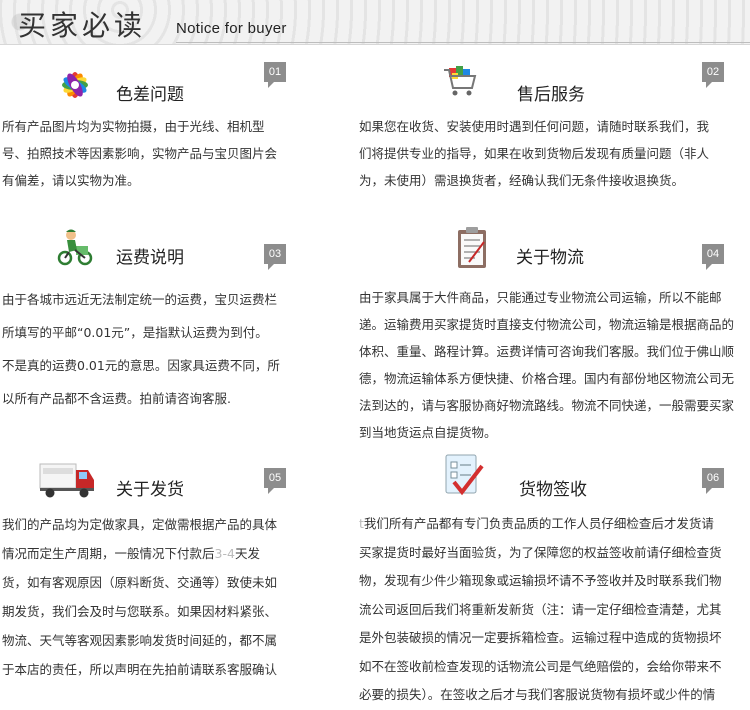 This screenshot has height=710, width=750. What do you see at coordinates (540, 552) in the screenshot?
I see `body-line: 买家提货时最好当面验货，为了保障您的权益签收前请仔细检查货` at bounding box center [540, 552].